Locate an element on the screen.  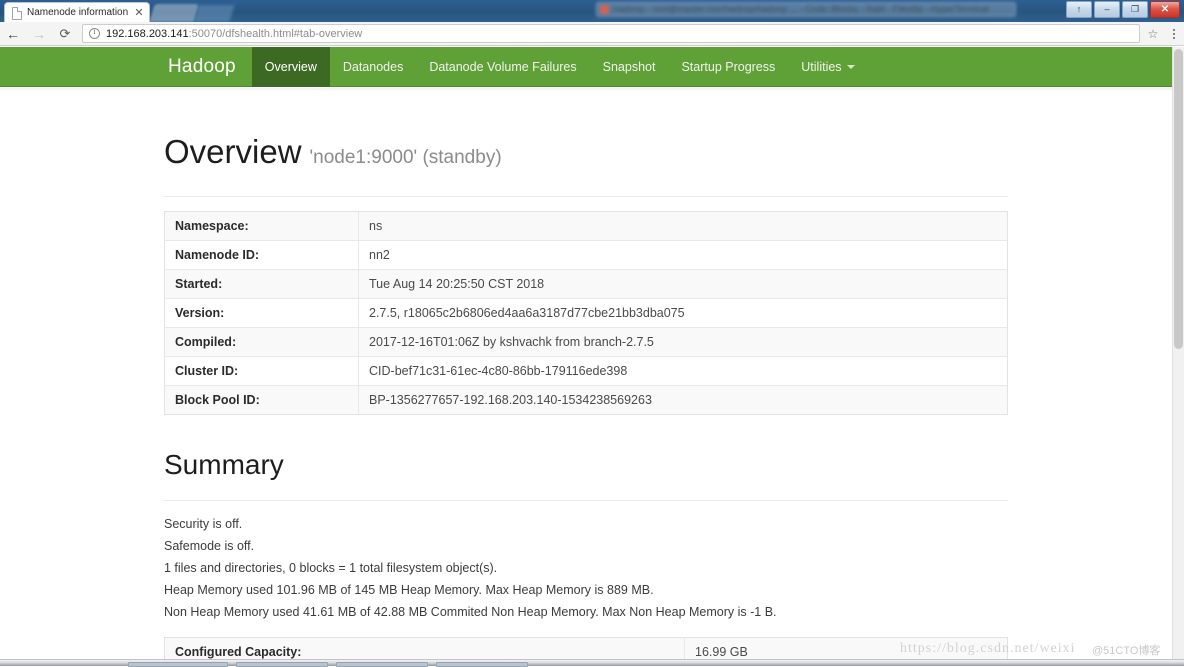
nav-item-snapshot: Snapshot is located at coordinates (629, 67).